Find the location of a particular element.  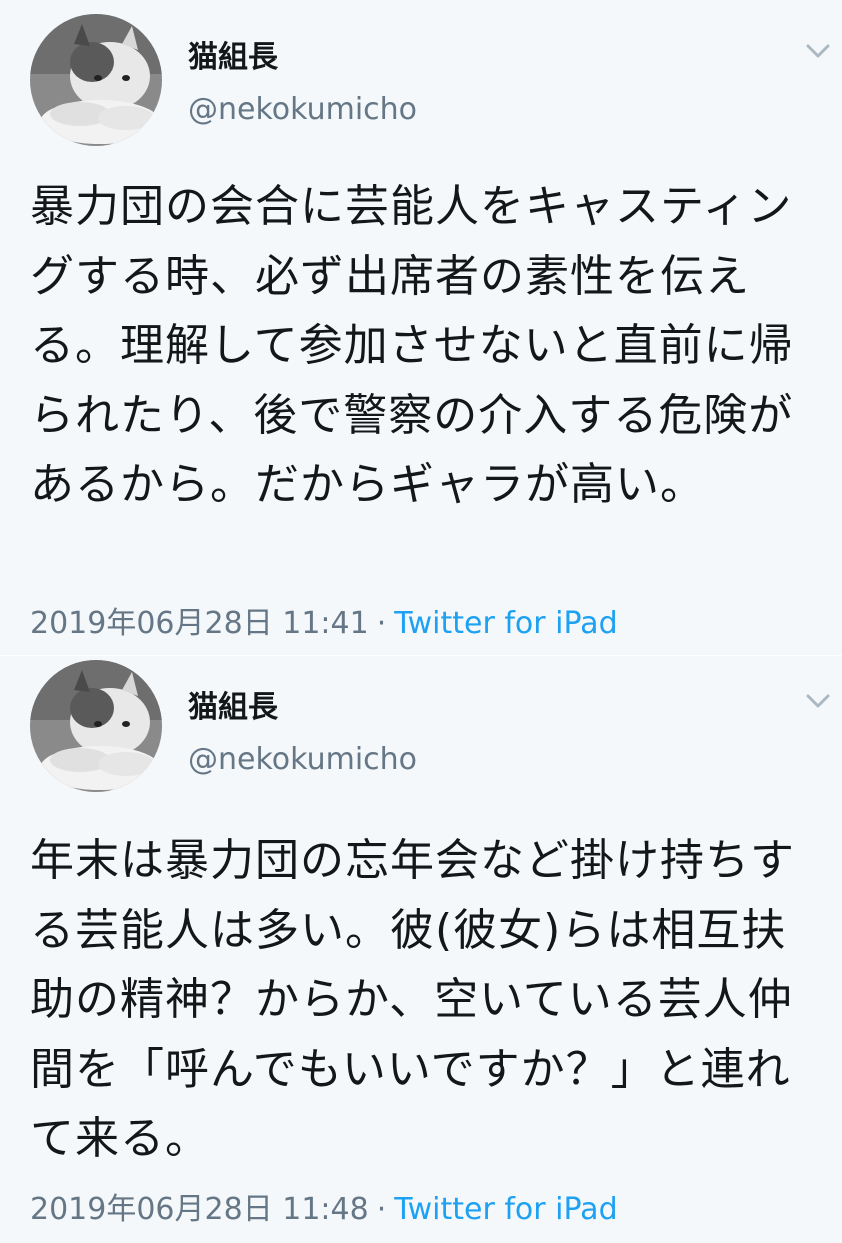

timestamp: 2019年06月28日 11:48 is located at coordinates (199, 1209).